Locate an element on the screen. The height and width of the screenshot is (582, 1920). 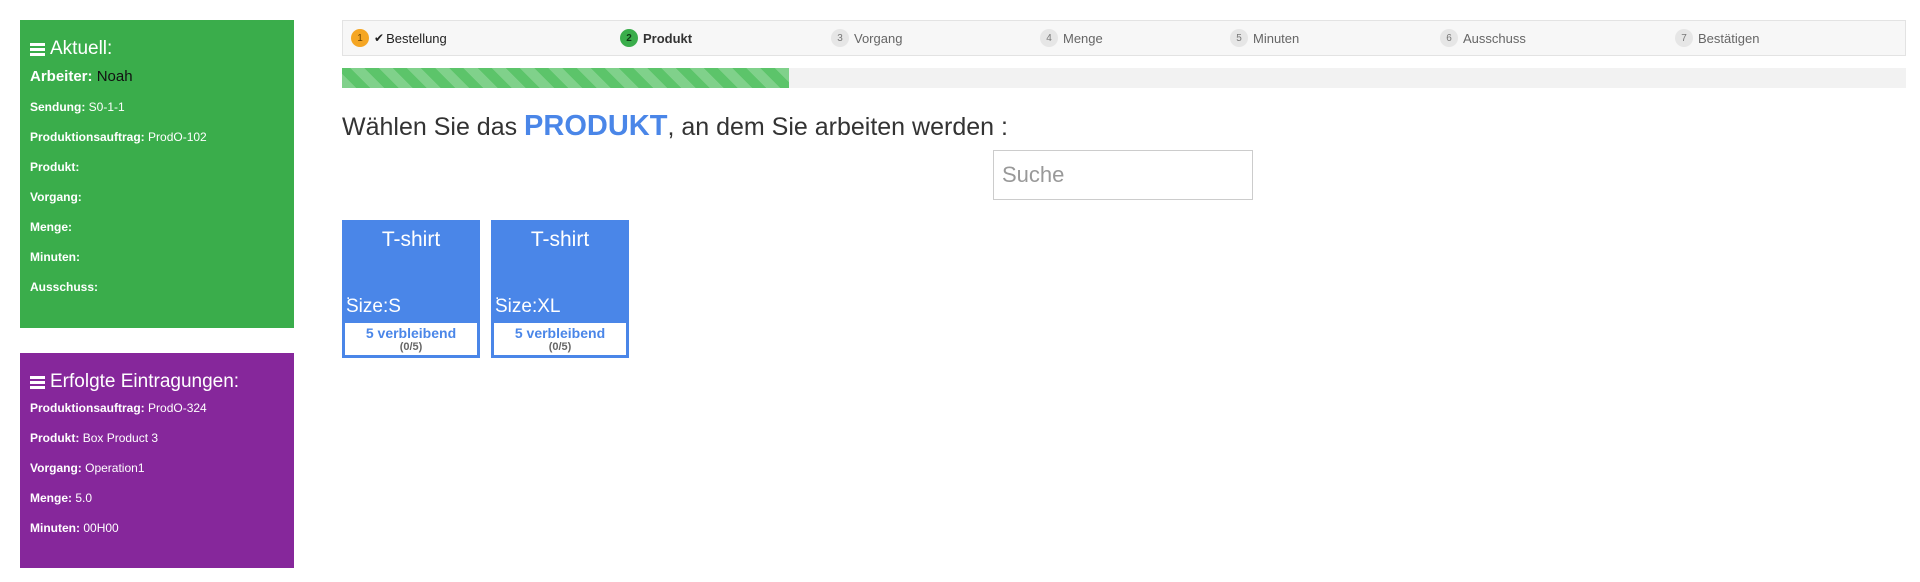
step-number-badge: 3 is located at coordinates (840, 38).